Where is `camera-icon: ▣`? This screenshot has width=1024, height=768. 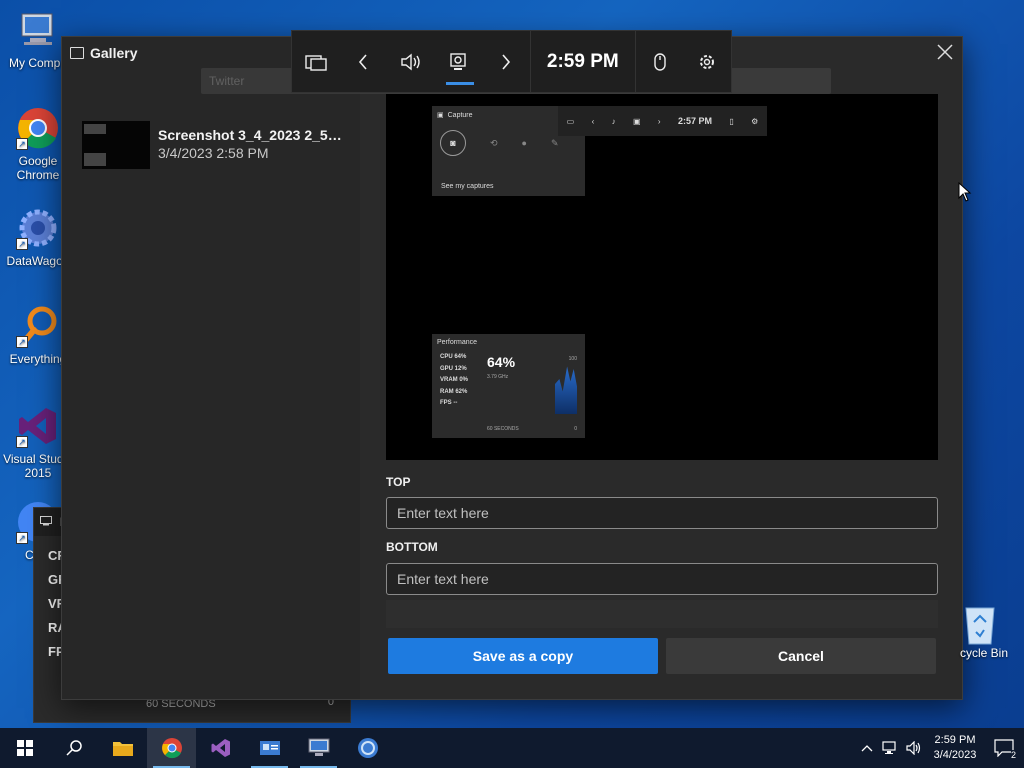
camera-icon: ▣ is located at coordinates (440, 115).